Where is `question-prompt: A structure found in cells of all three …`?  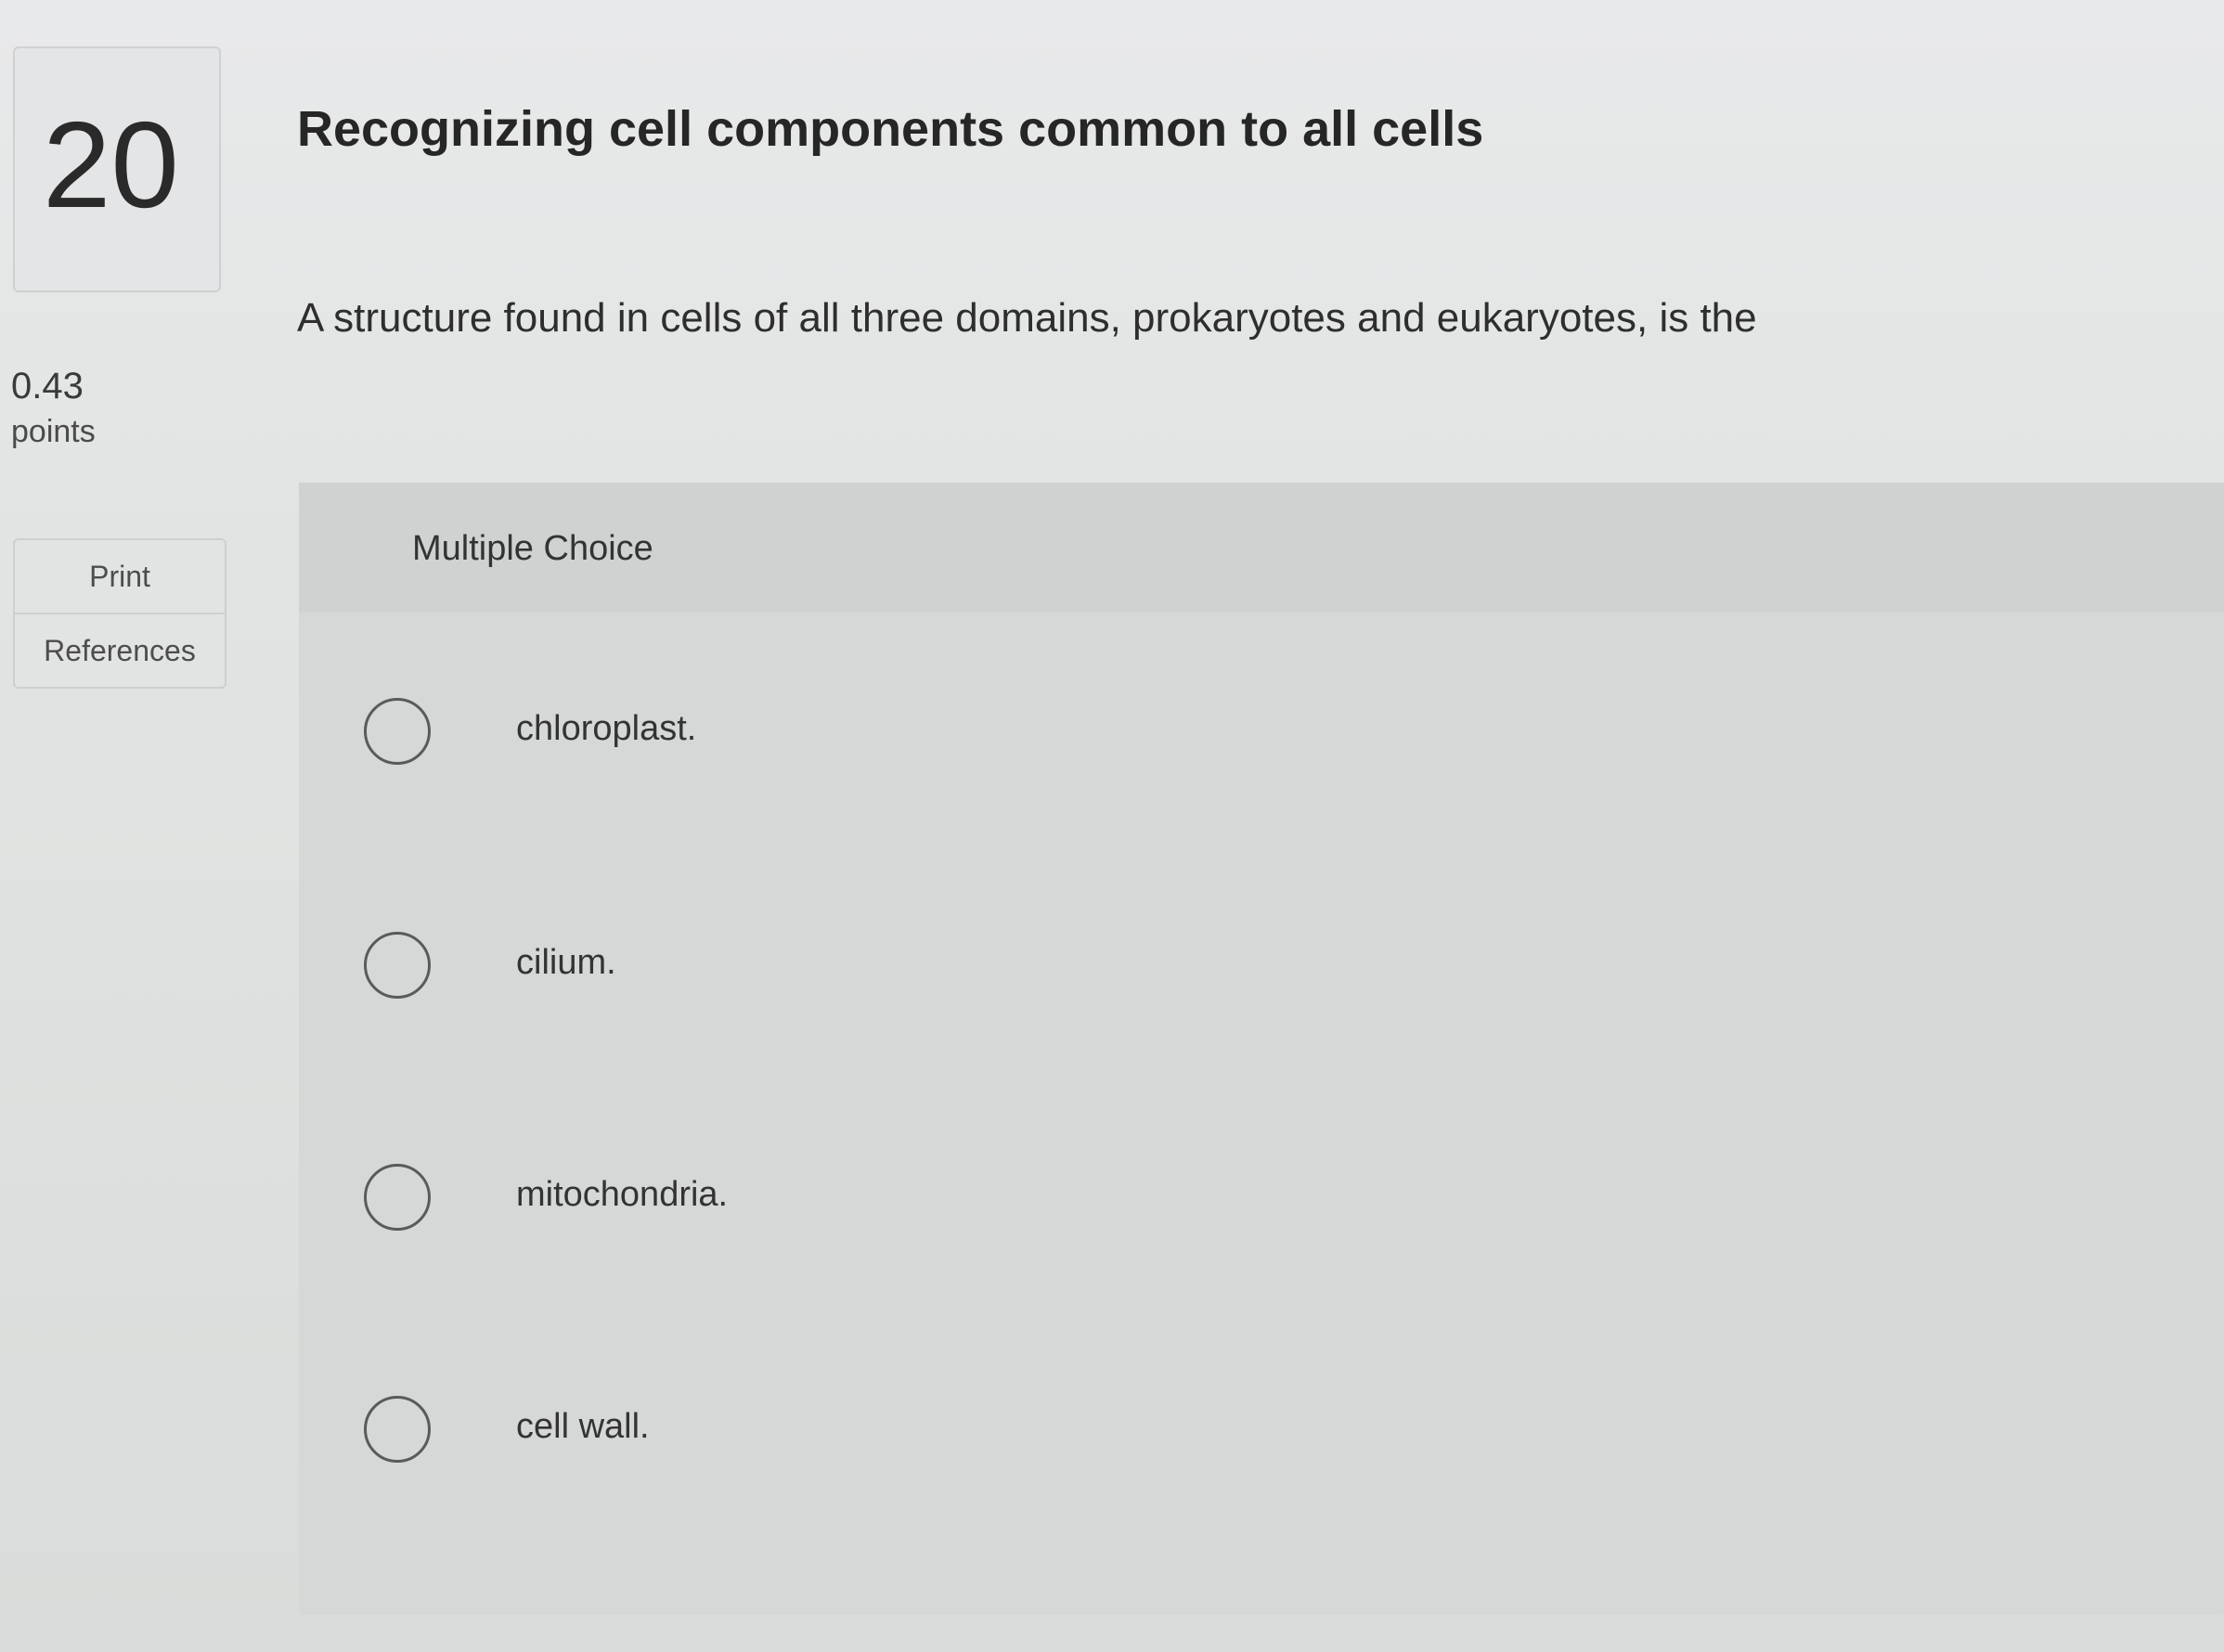 question-prompt: A structure found in cells of all three … is located at coordinates (1027, 318).